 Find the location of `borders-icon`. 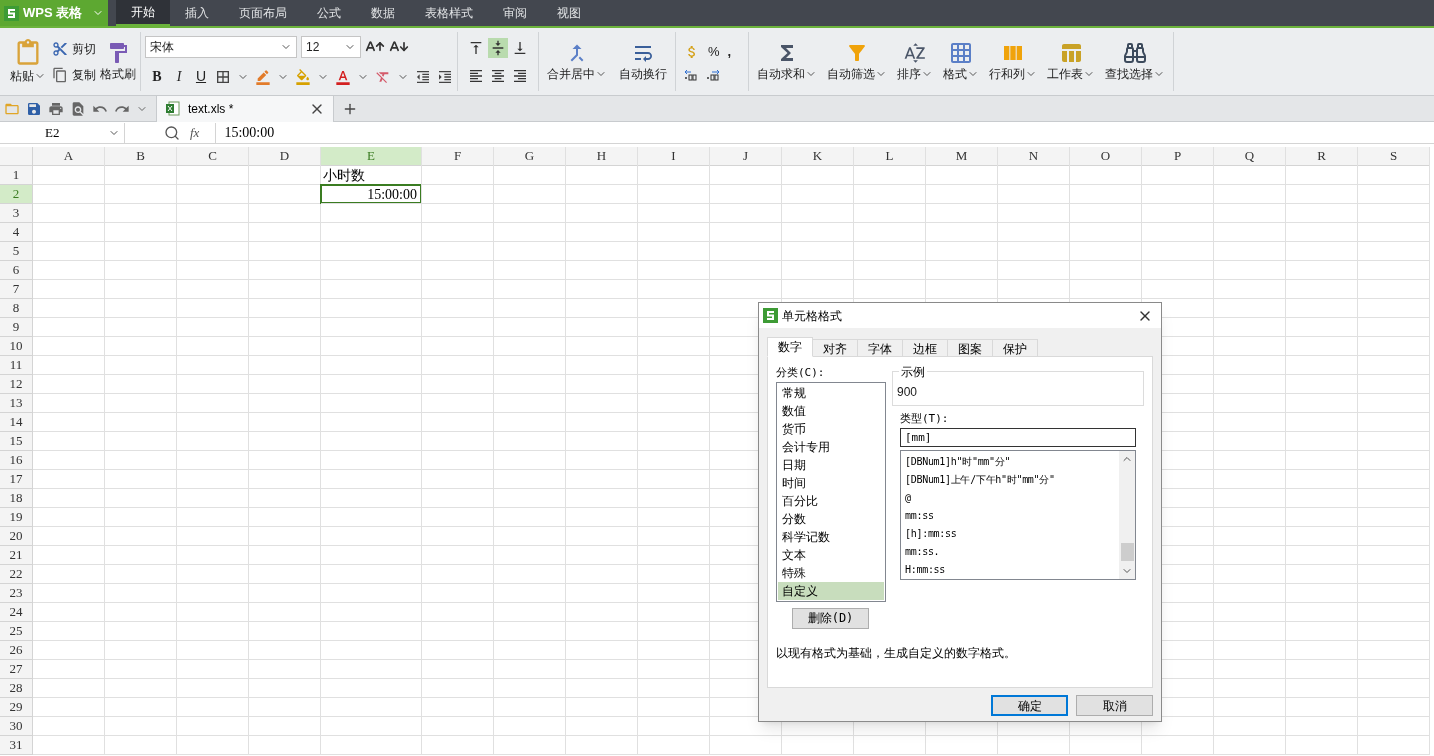

borders-icon is located at coordinates (223, 76).